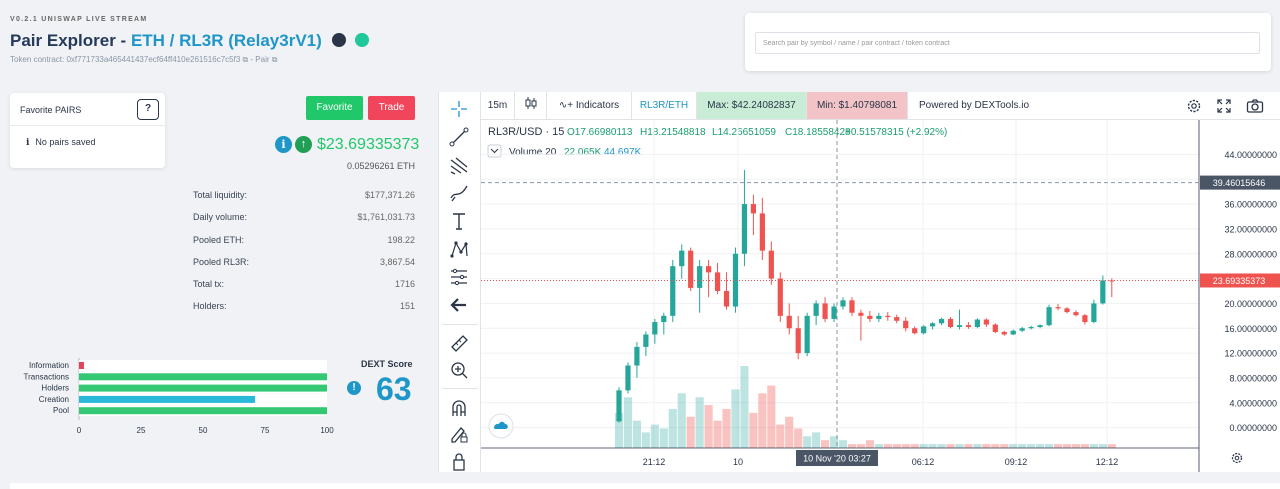  Describe the element at coordinates (141, 430) in the screenshot. I see `x-tick-label: 25` at that location.